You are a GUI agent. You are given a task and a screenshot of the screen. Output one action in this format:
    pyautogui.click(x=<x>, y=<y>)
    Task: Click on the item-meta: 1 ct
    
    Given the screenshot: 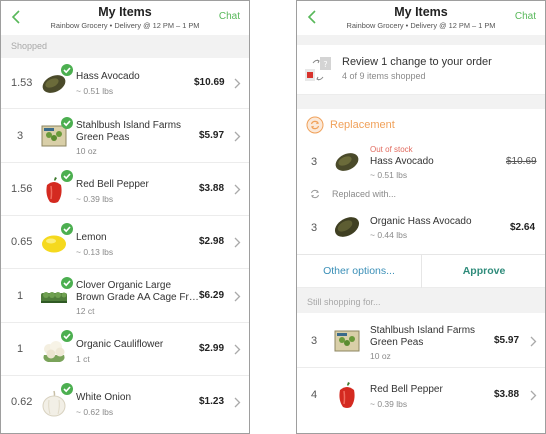 What is the action you would take?
    pyautogui.click(x=83, y=359)
    